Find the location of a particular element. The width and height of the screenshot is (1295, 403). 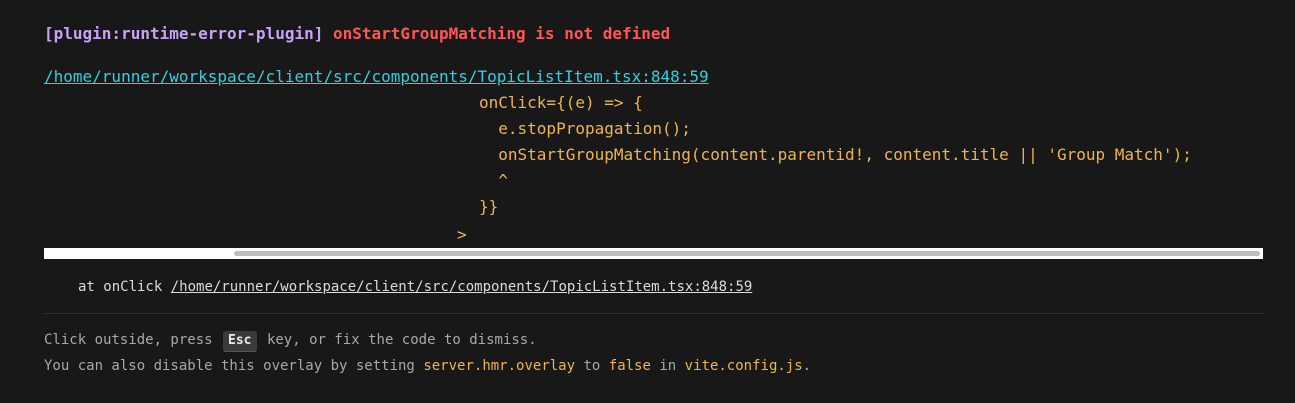

tip-text: key, or fix the code to dismiss. is located at coordinates (401, 340).